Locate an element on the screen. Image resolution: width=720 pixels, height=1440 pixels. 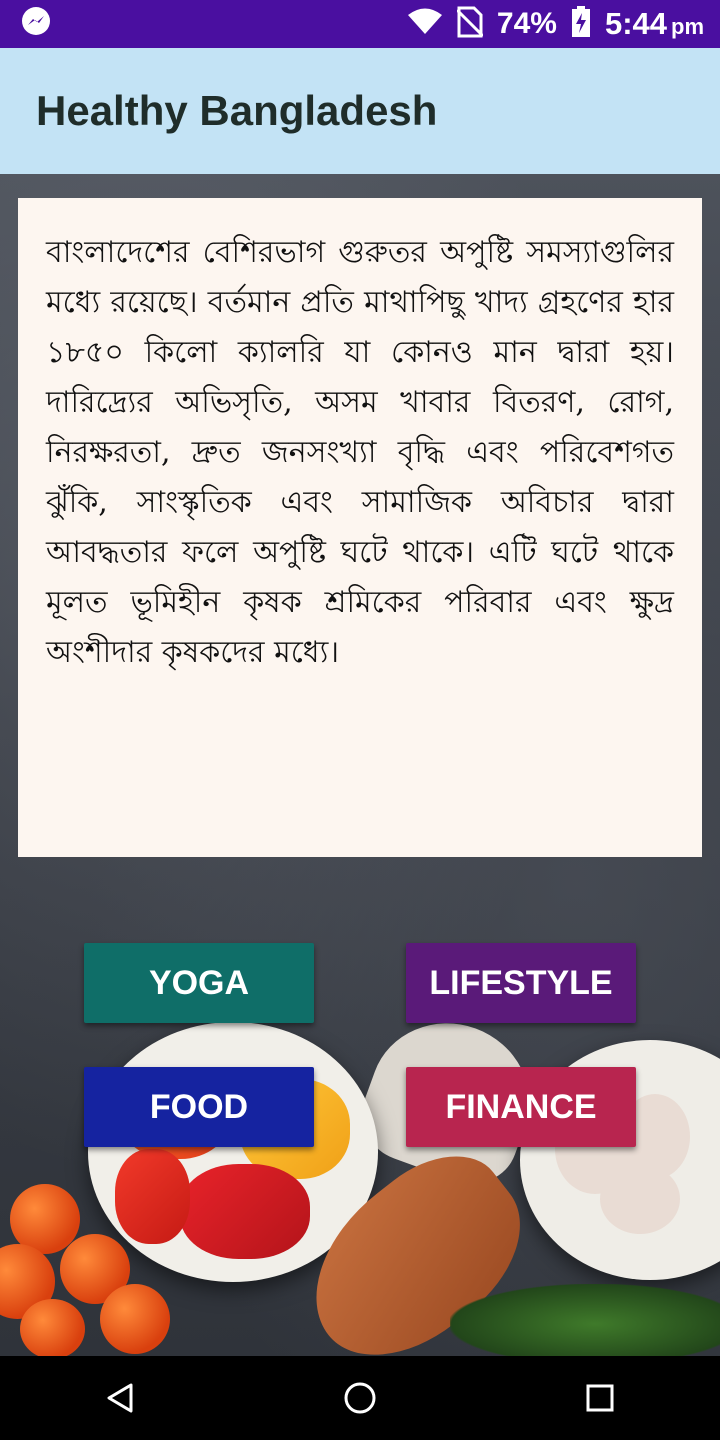
navigation-bar is located at coordinates (360, 1398).